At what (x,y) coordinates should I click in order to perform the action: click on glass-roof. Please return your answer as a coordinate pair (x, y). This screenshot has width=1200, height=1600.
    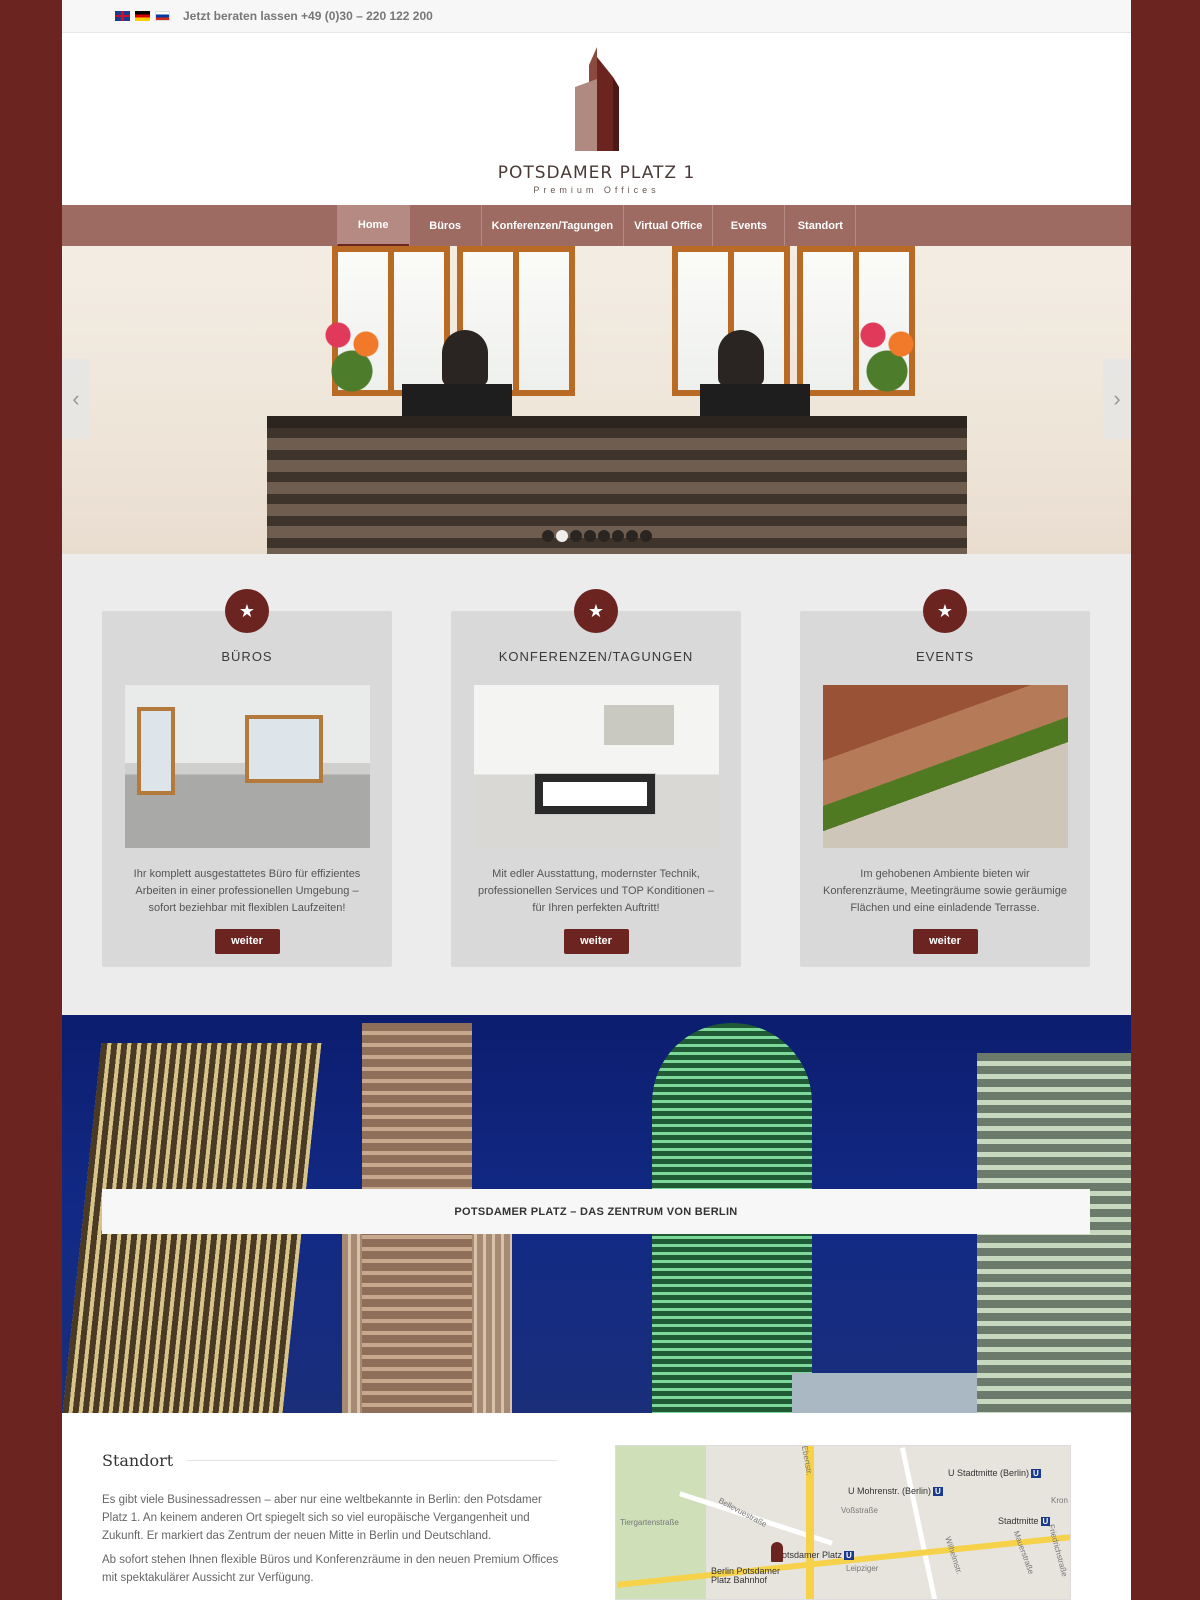
    Looking at the image, I should click on (892, 1393).